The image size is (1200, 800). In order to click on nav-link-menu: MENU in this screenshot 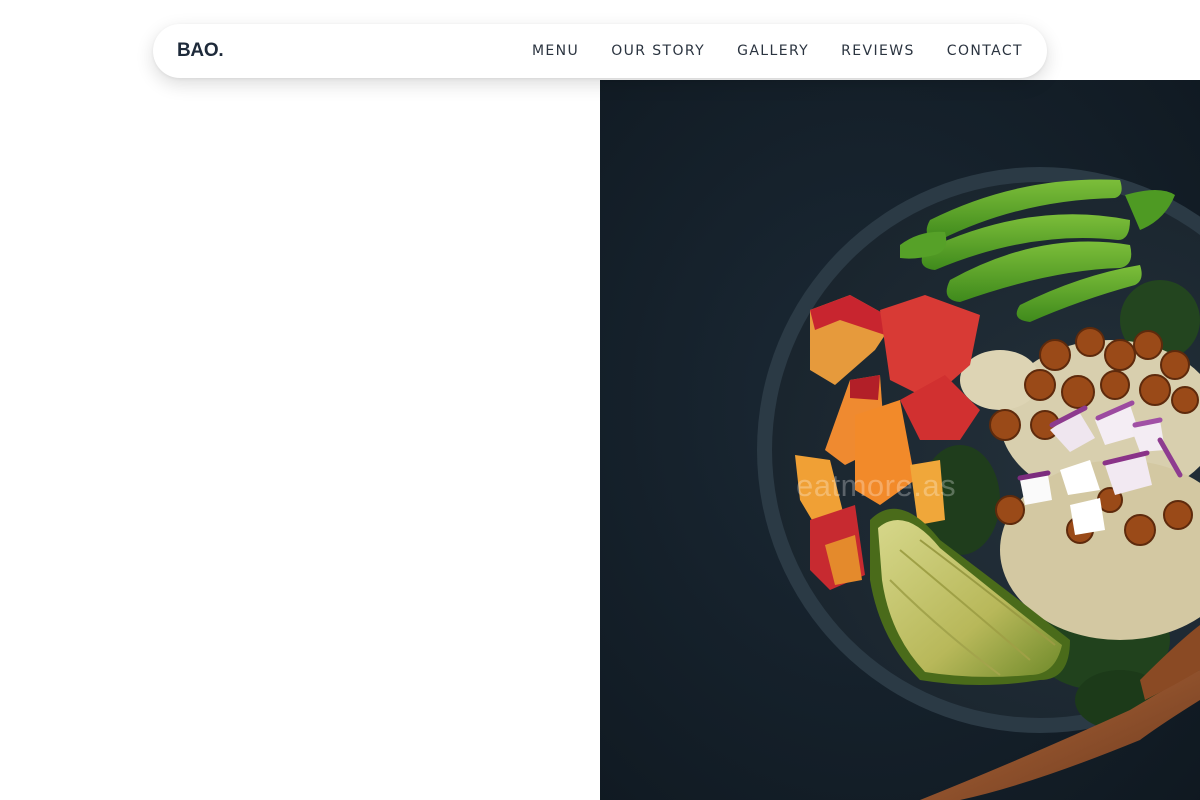, I will do `click(555, 51)`.